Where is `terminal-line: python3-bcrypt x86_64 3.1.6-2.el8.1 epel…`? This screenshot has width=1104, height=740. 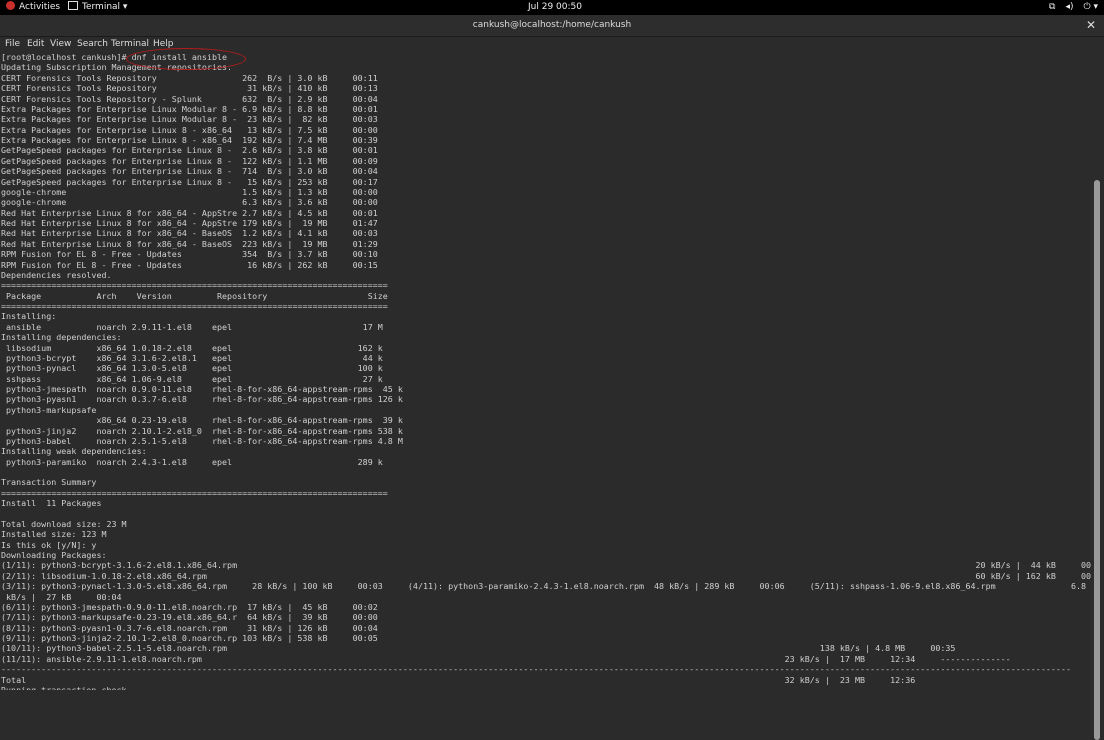
terminal-line: python3-bcrypt x86_64 3.1.6-2.el8.1 epel… is located at coordinates (192, 357).